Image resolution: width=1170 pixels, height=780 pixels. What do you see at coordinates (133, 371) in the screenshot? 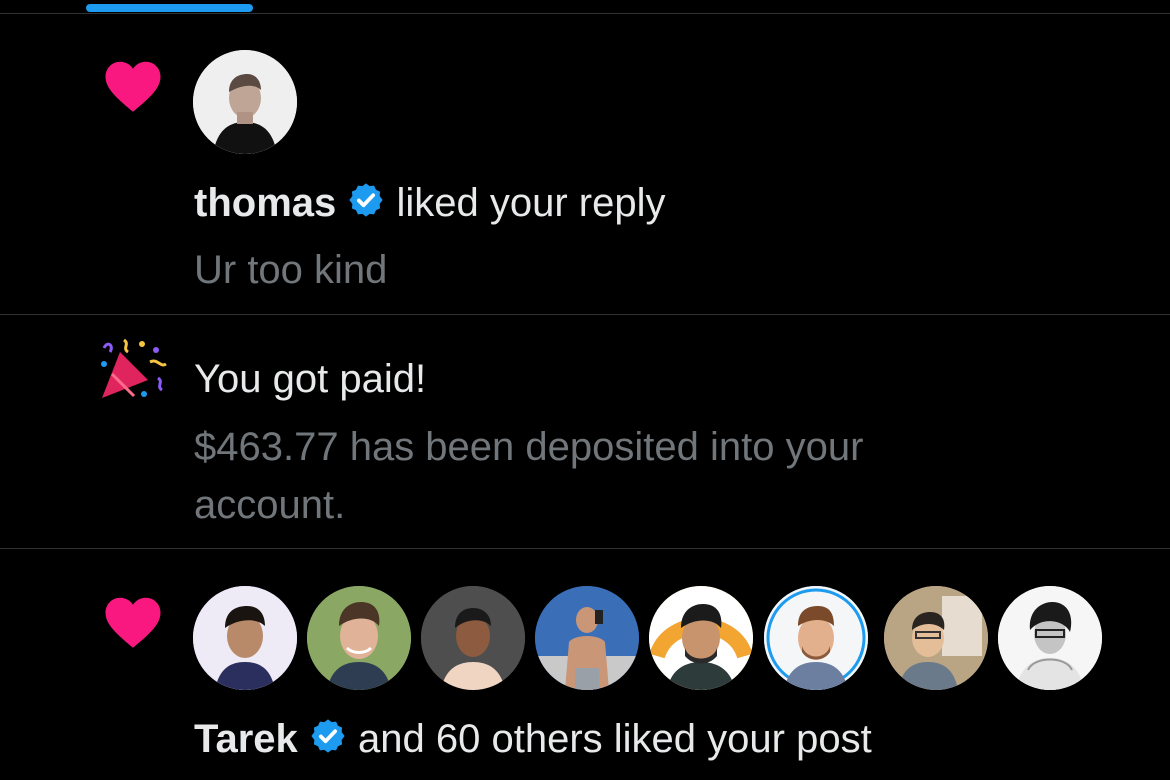
I see `party-popper-icon` at bounding box center [133, 371].